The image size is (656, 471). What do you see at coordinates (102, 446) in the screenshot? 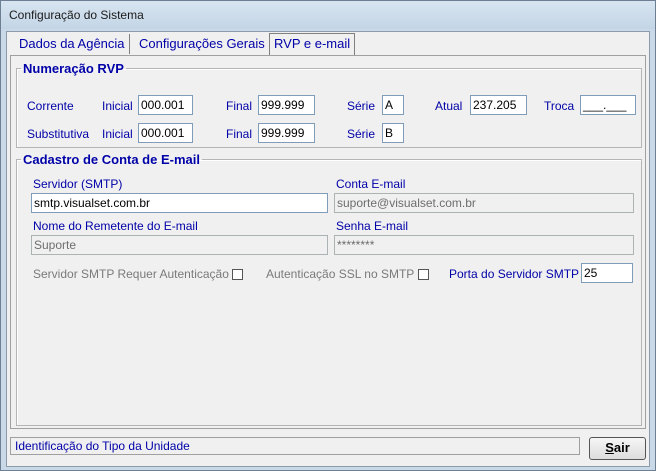
I see `status-text: Identificação do Tipo da Unidade` at bounding box center [102, 446].